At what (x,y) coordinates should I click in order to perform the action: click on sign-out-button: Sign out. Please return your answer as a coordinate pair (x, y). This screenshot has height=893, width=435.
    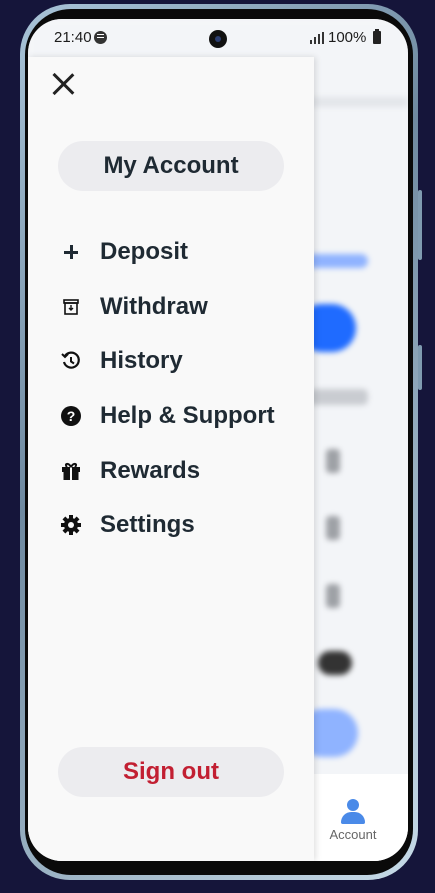
    Looking at the image, I should click on (171, 772).